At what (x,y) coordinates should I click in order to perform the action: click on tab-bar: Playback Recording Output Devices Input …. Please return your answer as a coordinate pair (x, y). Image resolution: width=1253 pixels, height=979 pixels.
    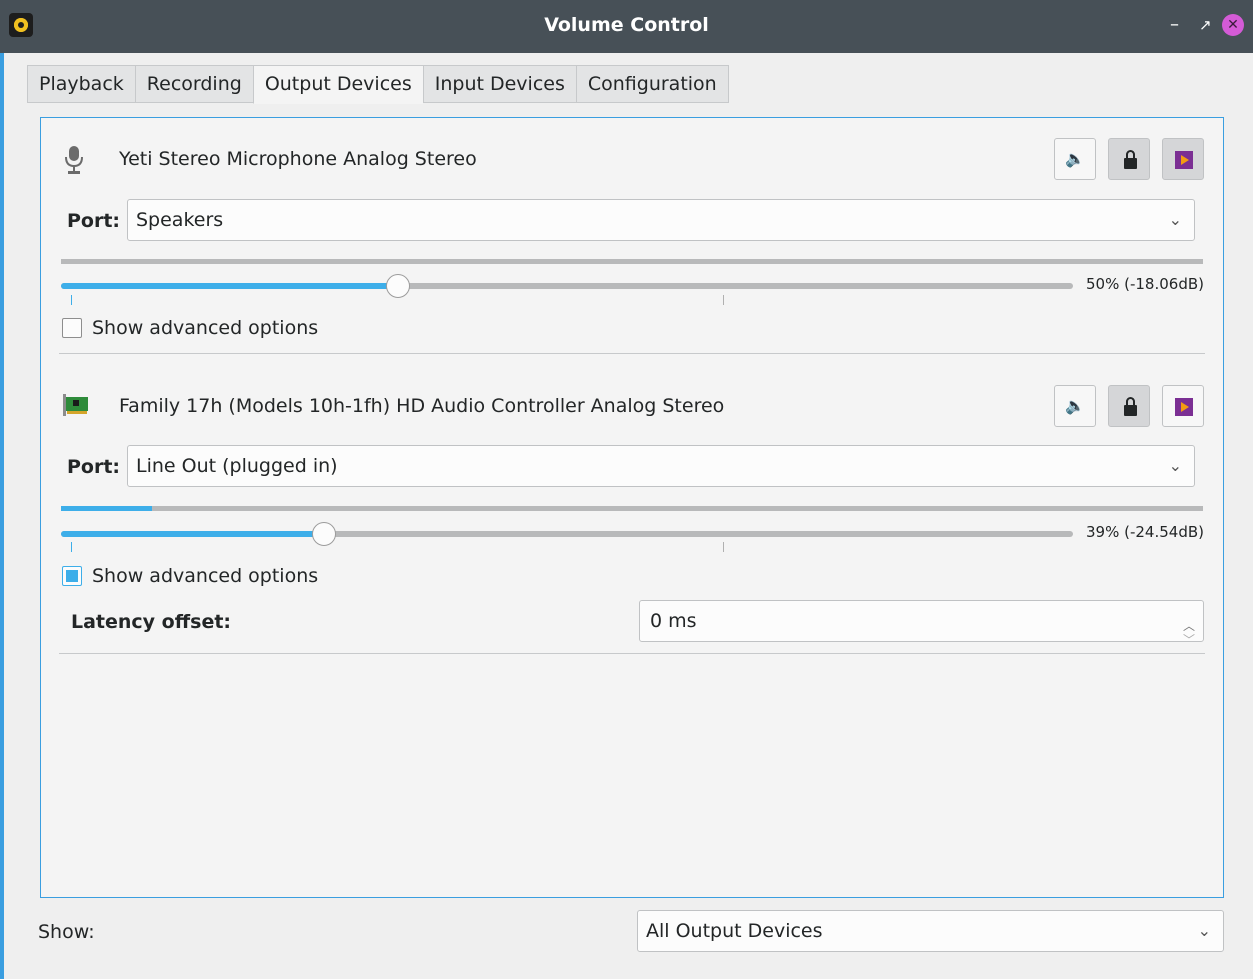
    Looking at the image, I should click on (378, 84).